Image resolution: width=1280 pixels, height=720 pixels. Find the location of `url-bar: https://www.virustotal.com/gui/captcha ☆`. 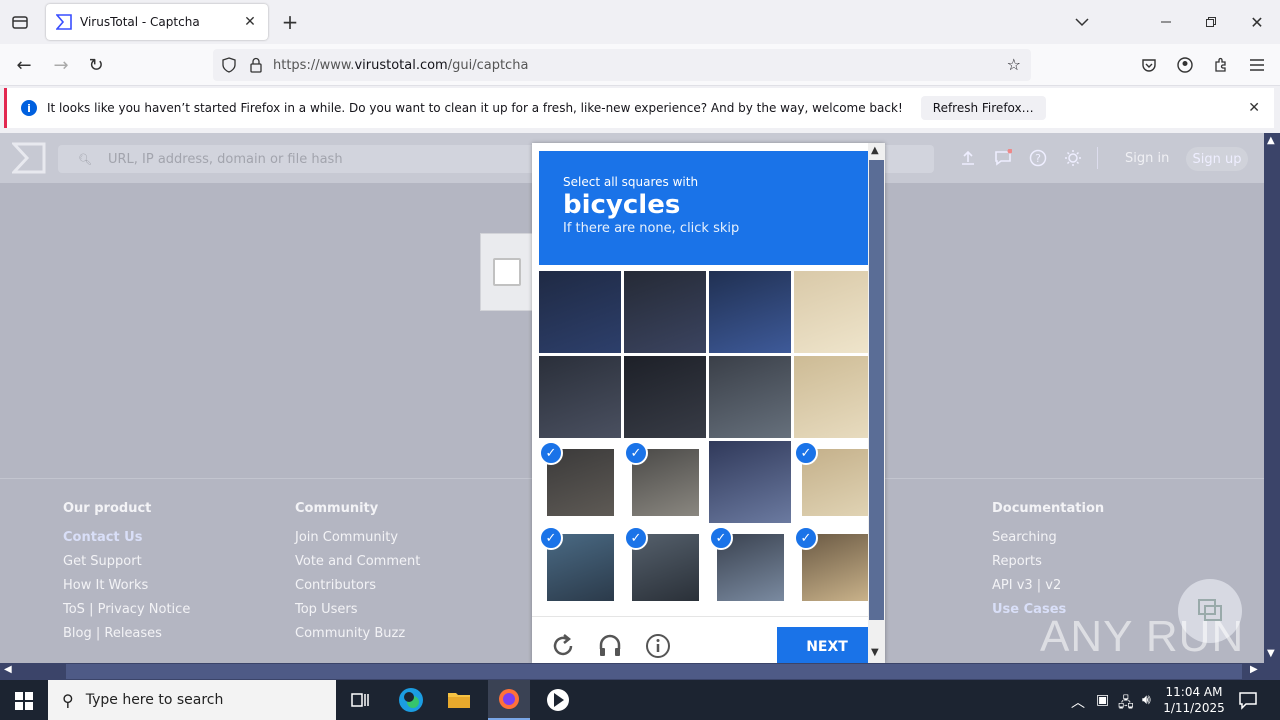

url-bar: https://www.virustotal.com/gui/captcha ☆ is located at coordinates (622, 65).